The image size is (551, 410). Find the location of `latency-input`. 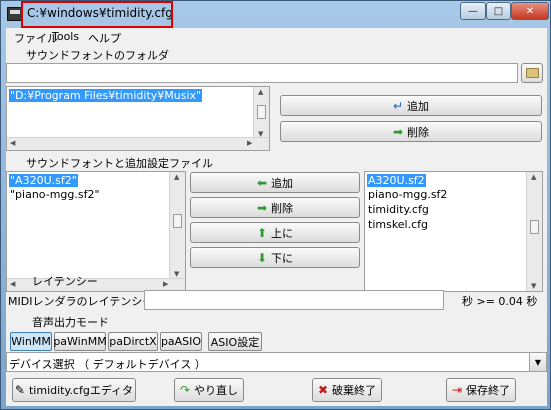

latency-input is located at coordinates (294, 300).